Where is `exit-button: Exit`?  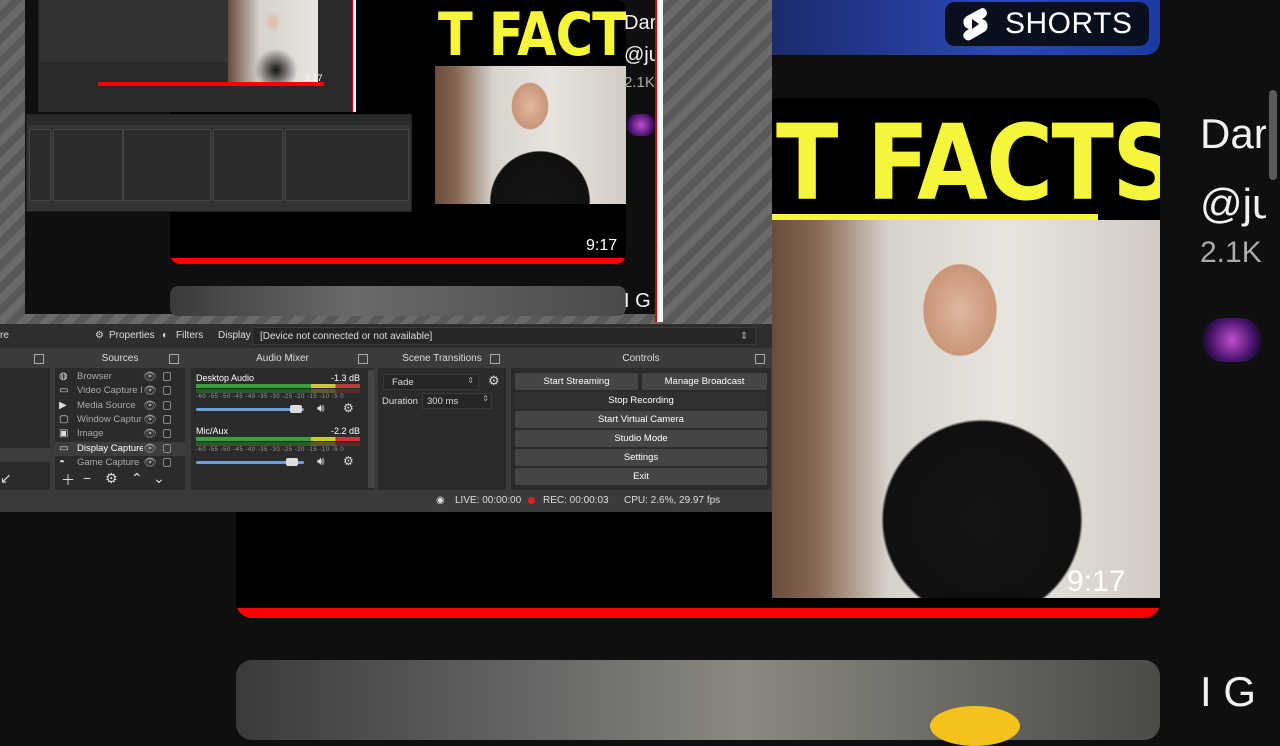 exit-button: Exit is located at coordinates (641, 476).